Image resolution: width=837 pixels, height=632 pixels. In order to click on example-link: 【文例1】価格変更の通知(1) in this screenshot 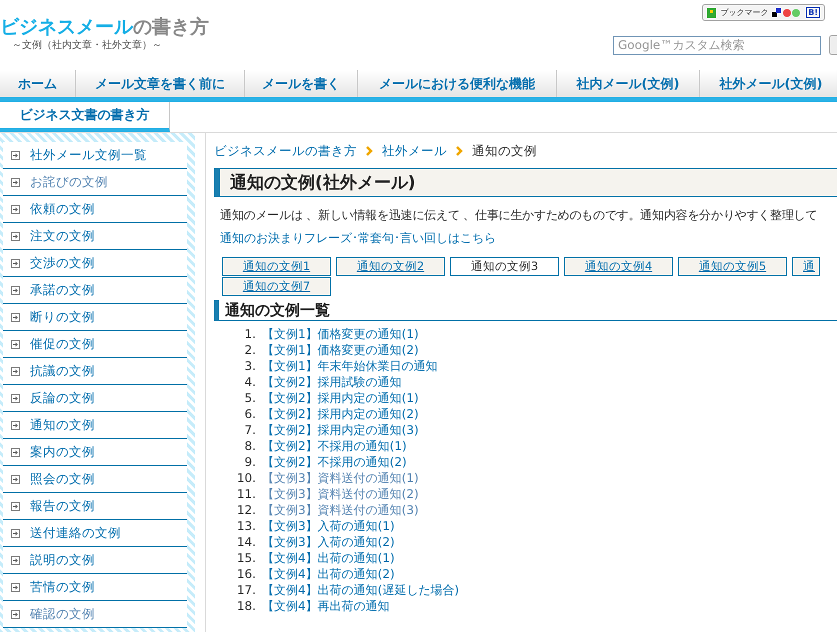, I will do `click(360, 334)`.